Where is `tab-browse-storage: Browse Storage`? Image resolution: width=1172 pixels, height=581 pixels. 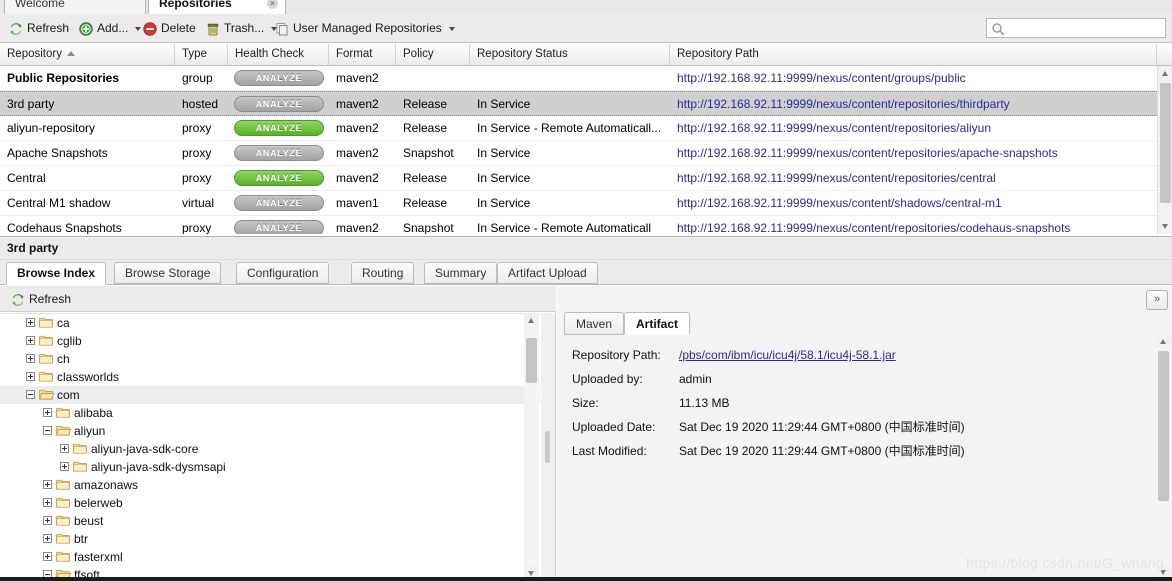 tab-browse-storage: Browse Storage is located at coordinates (168, 273).